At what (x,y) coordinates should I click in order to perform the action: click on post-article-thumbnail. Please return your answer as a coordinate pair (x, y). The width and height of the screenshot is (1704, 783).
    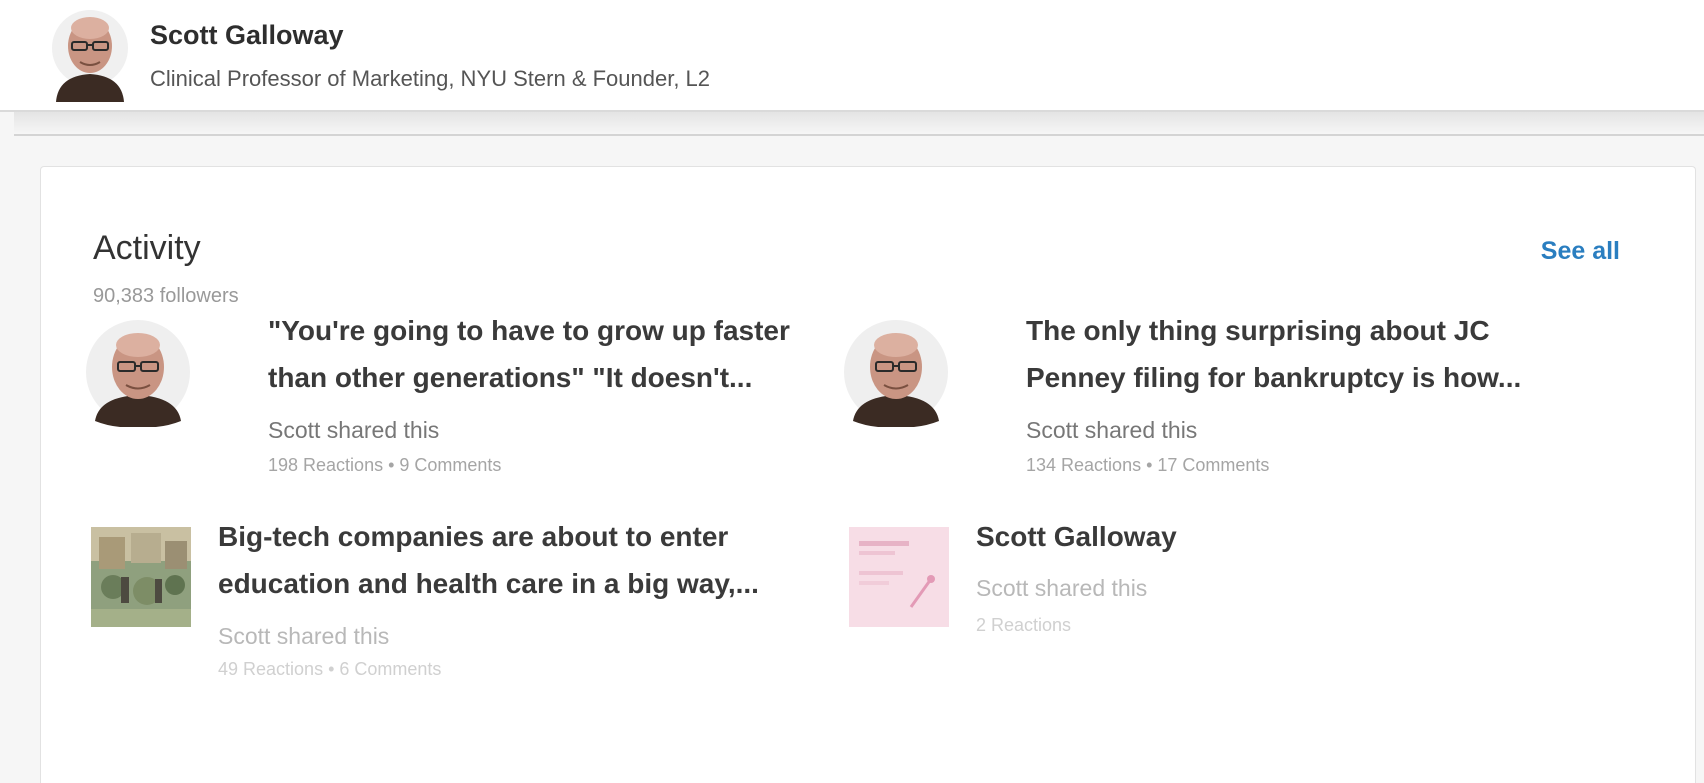
    Looking at the image, I should click on (141, 577).